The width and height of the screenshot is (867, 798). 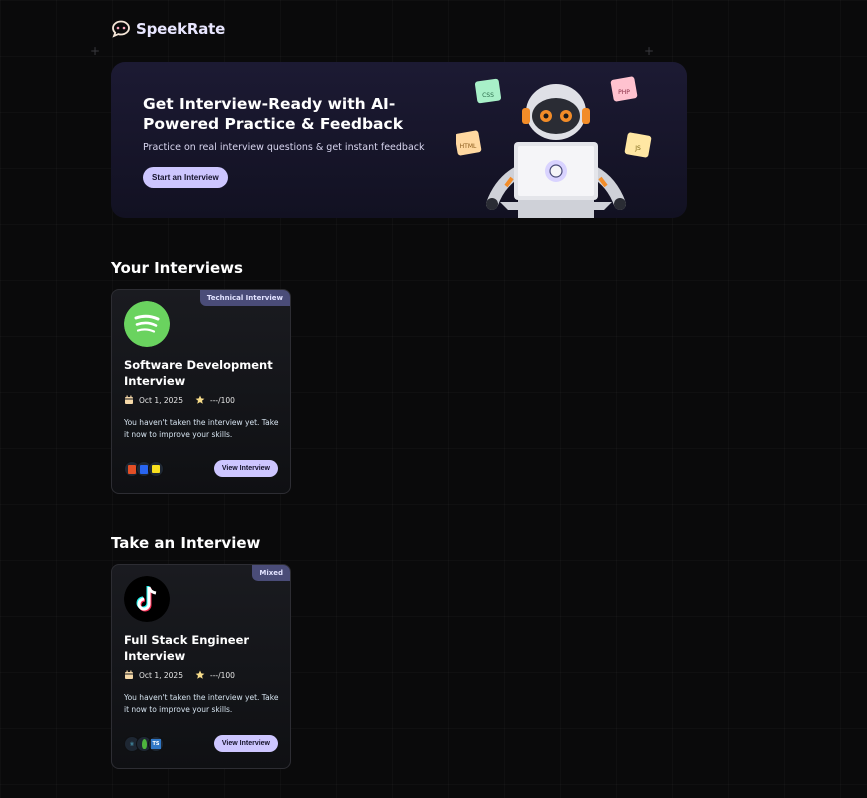 What do you see at coordinates (177, 268) in the screenshot?
I see `section-your-interviews-title: Your Interviews` at bounding box center [177, 268].